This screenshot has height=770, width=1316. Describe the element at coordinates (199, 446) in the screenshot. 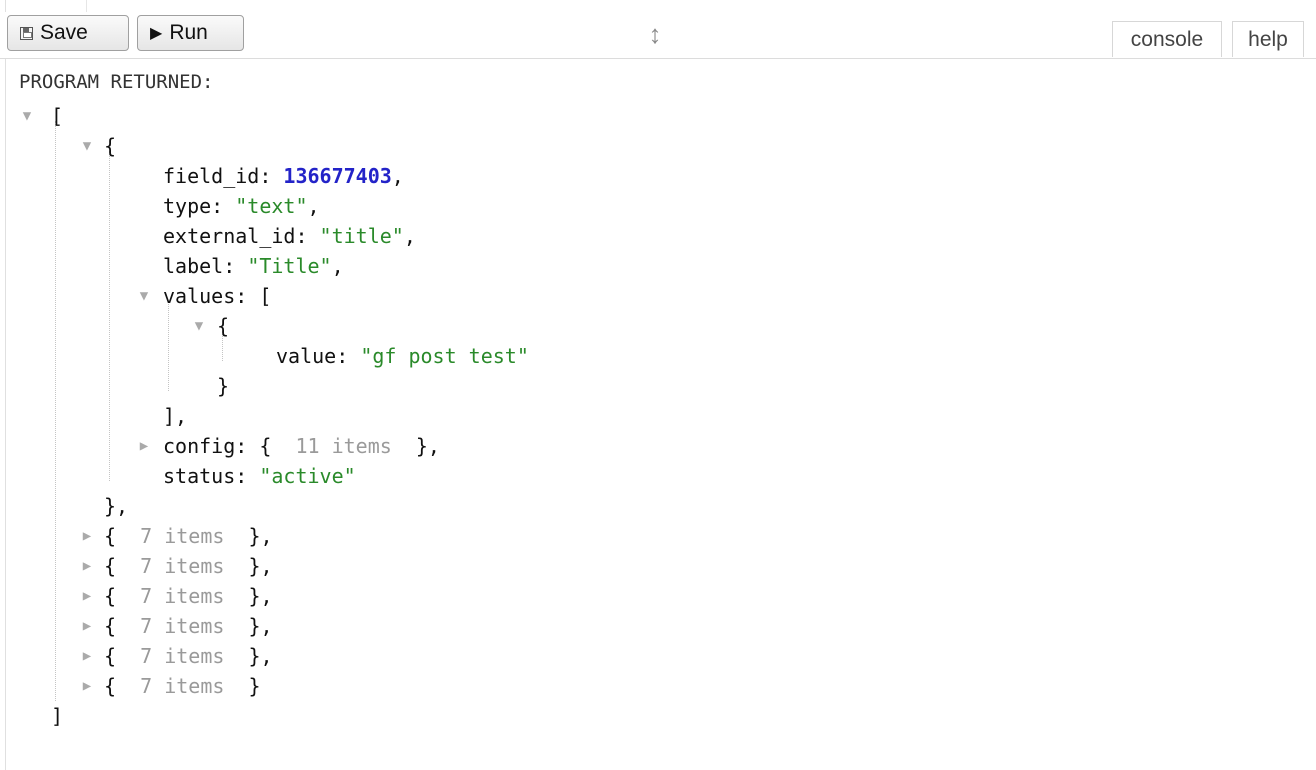

I see `config-key: config` at that location.